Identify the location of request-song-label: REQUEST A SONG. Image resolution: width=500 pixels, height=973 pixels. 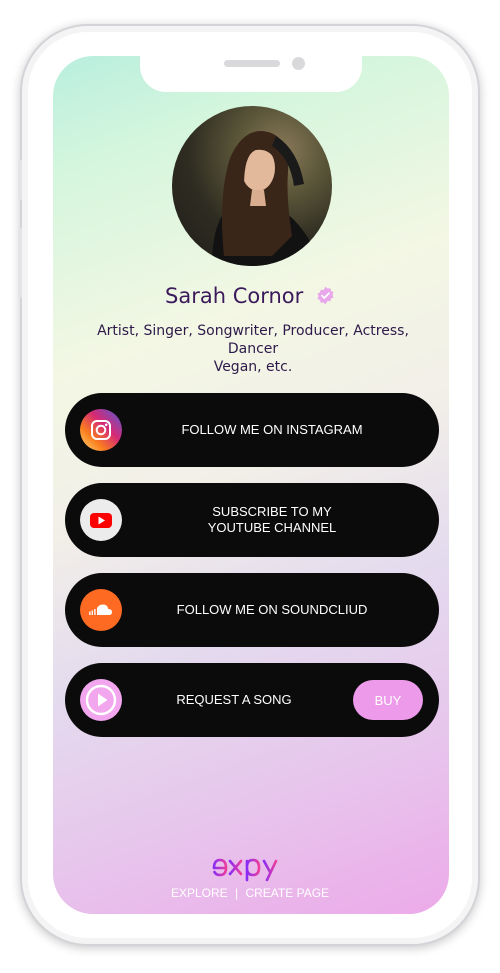
(234, 699).